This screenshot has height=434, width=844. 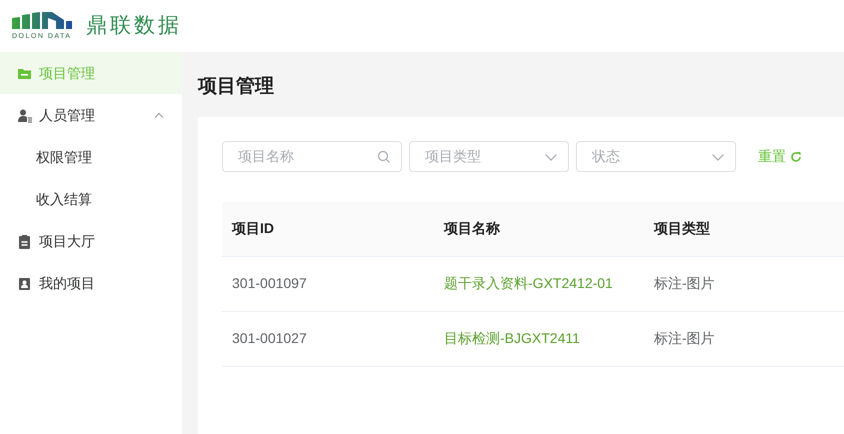 I want to click on select-field: 项目类型, so click(x=489, y=156).